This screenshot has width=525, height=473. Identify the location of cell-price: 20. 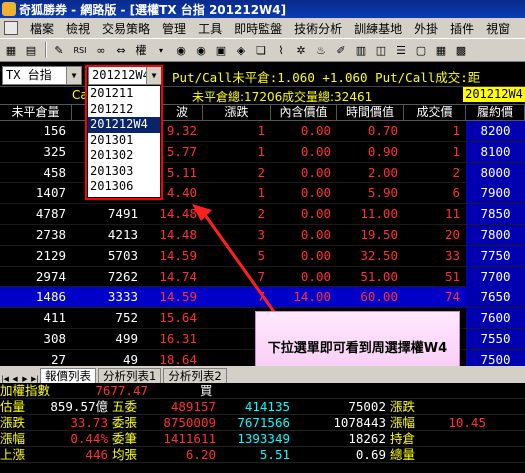
(452, 234).